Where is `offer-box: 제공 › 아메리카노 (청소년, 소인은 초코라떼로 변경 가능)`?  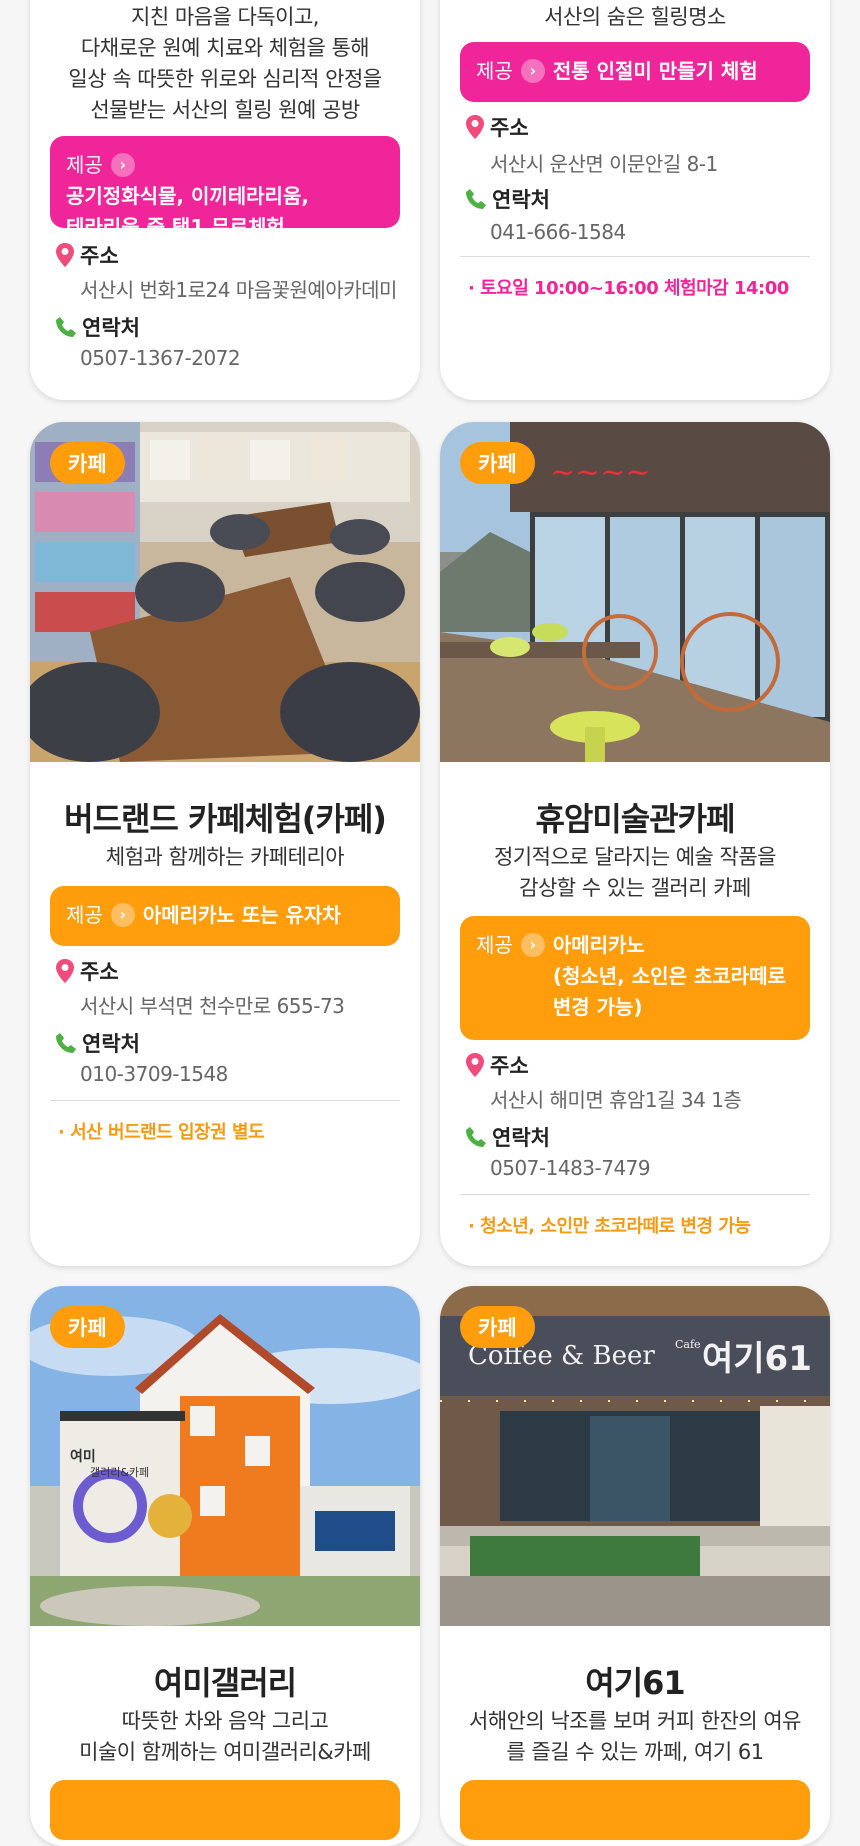 offer-box: 제공 › 아메리카노 (청소년, 소인은 초코라떼로 변경 가능) is located at coordinates (635, 978).